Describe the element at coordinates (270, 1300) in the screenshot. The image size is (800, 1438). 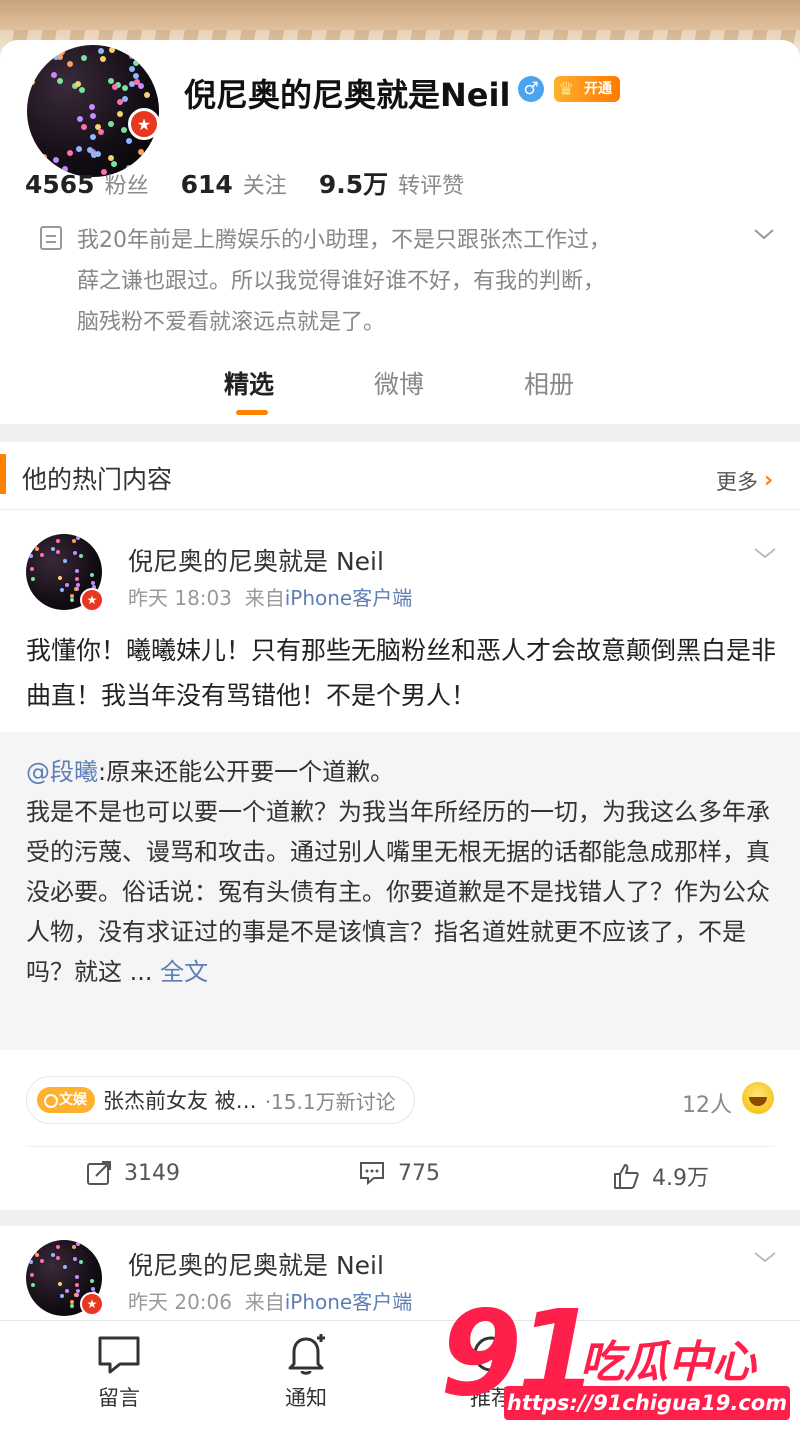
I see `post-meta: 昨天 20:06 来自iPhone客户端` at that location.